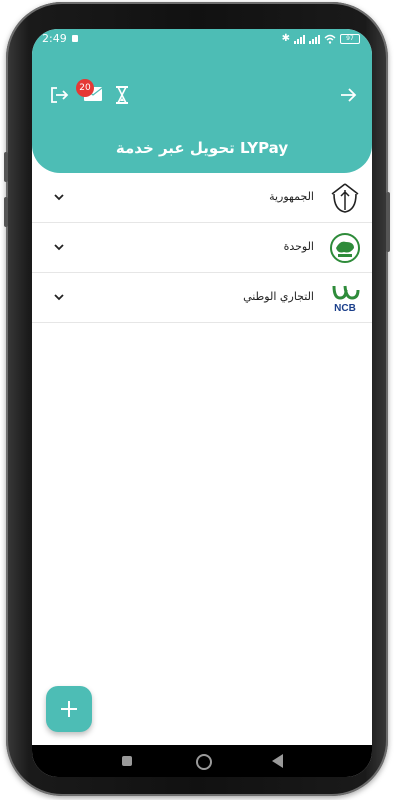 The width and height of the screenshot is (394, 800). Describe the element at coordinates (291, 196) in the screenshot. I see `bank-name: الجمهورية` at that location.